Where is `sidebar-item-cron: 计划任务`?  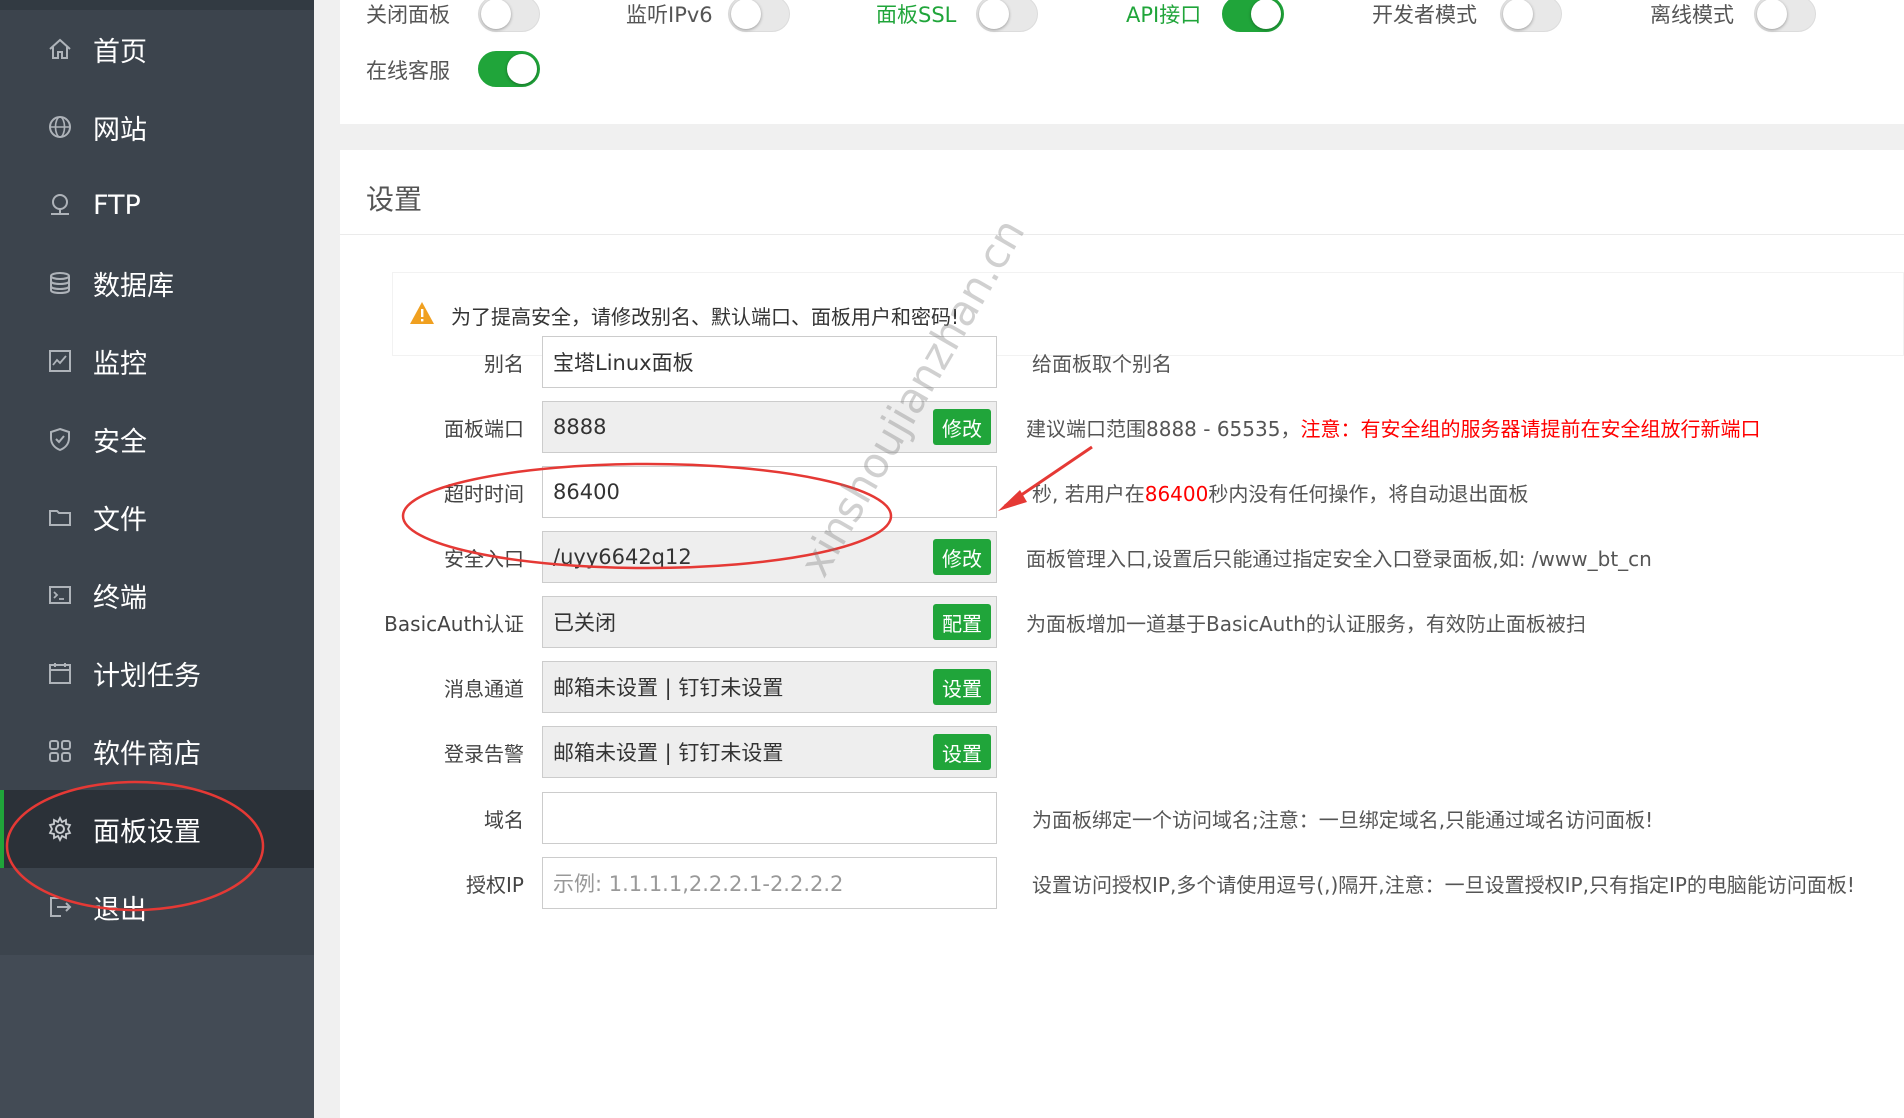
sidebar-item-cron: 计划任务 is located at coordinates (157, 673).